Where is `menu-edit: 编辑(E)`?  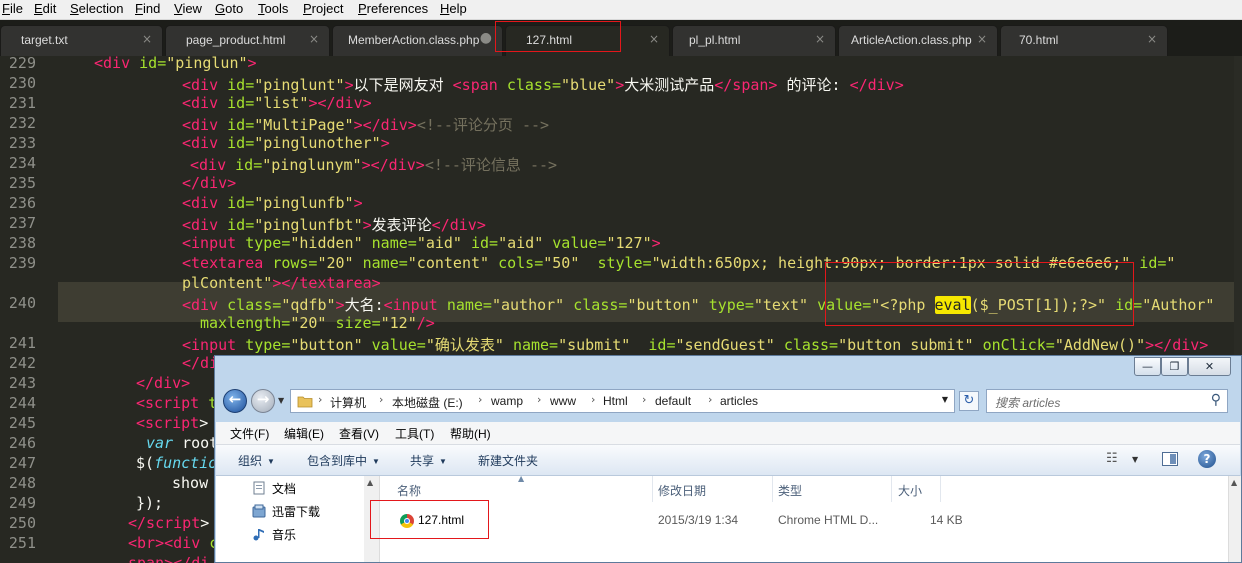 menu-edit: 编辑(E) is located at coordinates (304, 433).